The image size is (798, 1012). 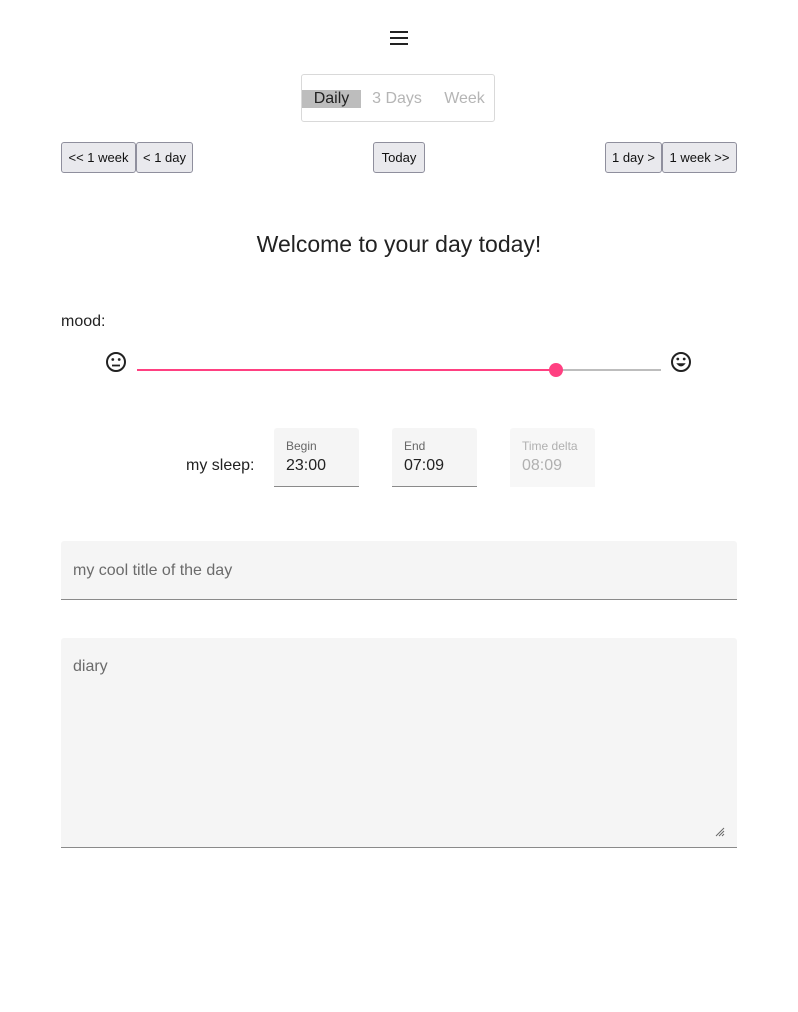 What do you see at coordinates (399, 244) in the screenshot?
I see `page-title: Welcome to your day today!` at bounding box center [399, 244].